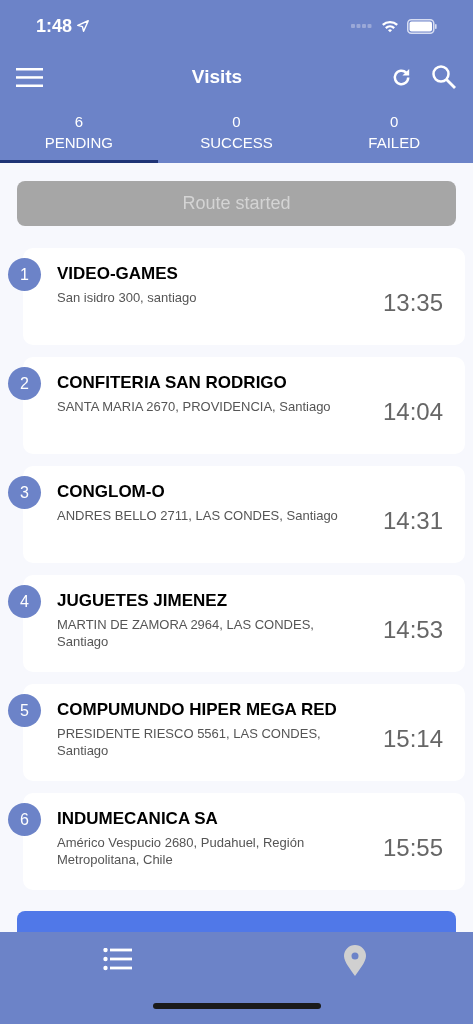 This screenshot has width=473, height=1024. I want to click on search-button, so click(444, 77).